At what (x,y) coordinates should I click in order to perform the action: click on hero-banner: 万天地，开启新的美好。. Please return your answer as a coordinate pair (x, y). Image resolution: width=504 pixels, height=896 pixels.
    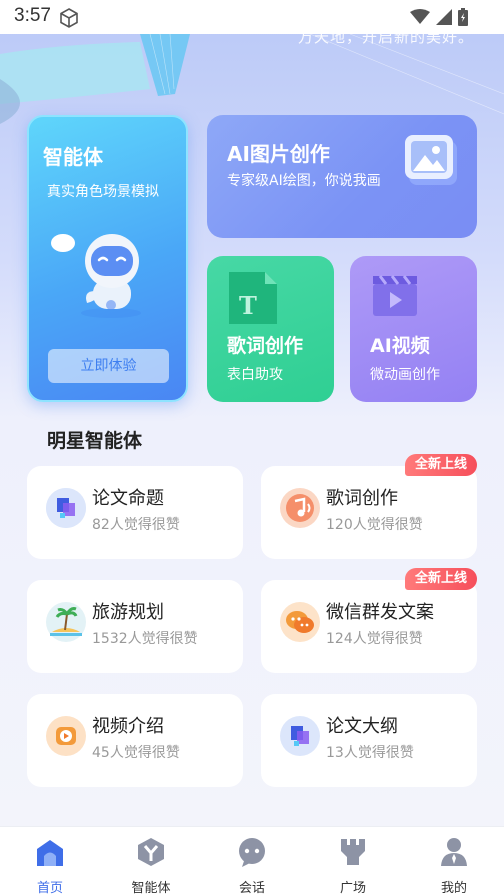
    Looking at the image, I should click on (252, 79).